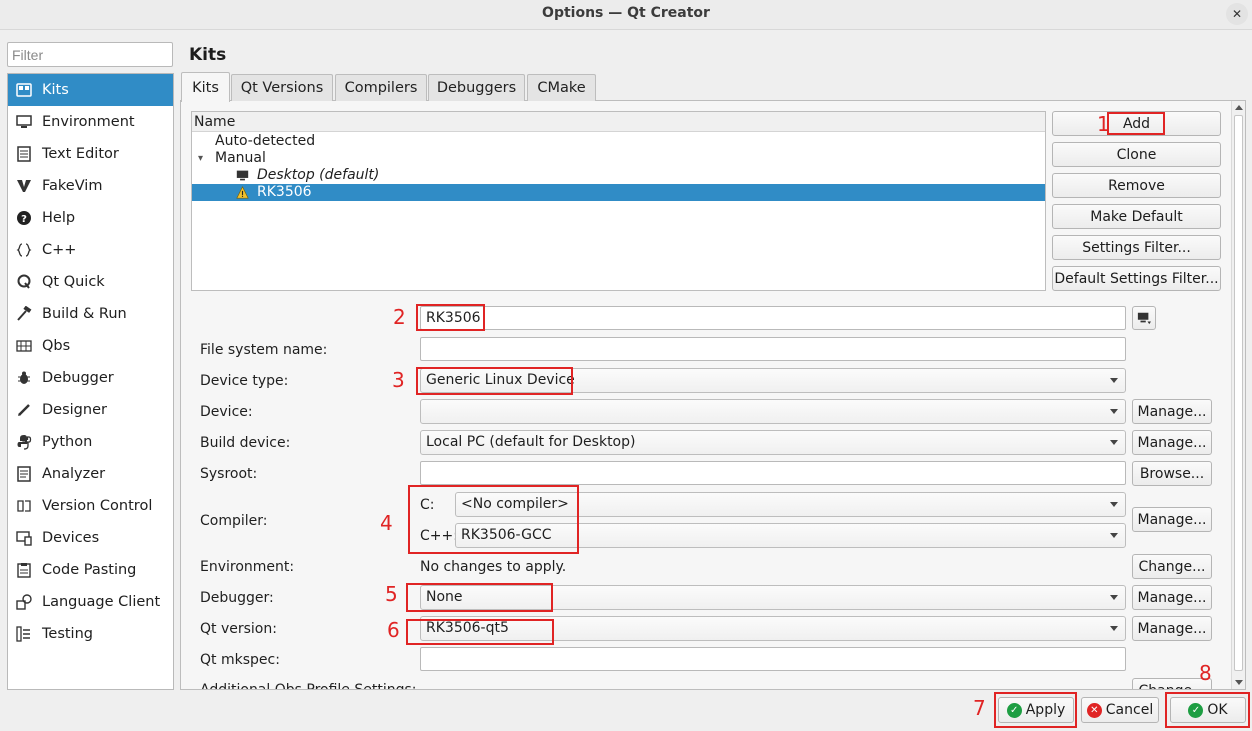 The image size is (1252, 731). I want to click on sysroot-input, so click(773, 473).